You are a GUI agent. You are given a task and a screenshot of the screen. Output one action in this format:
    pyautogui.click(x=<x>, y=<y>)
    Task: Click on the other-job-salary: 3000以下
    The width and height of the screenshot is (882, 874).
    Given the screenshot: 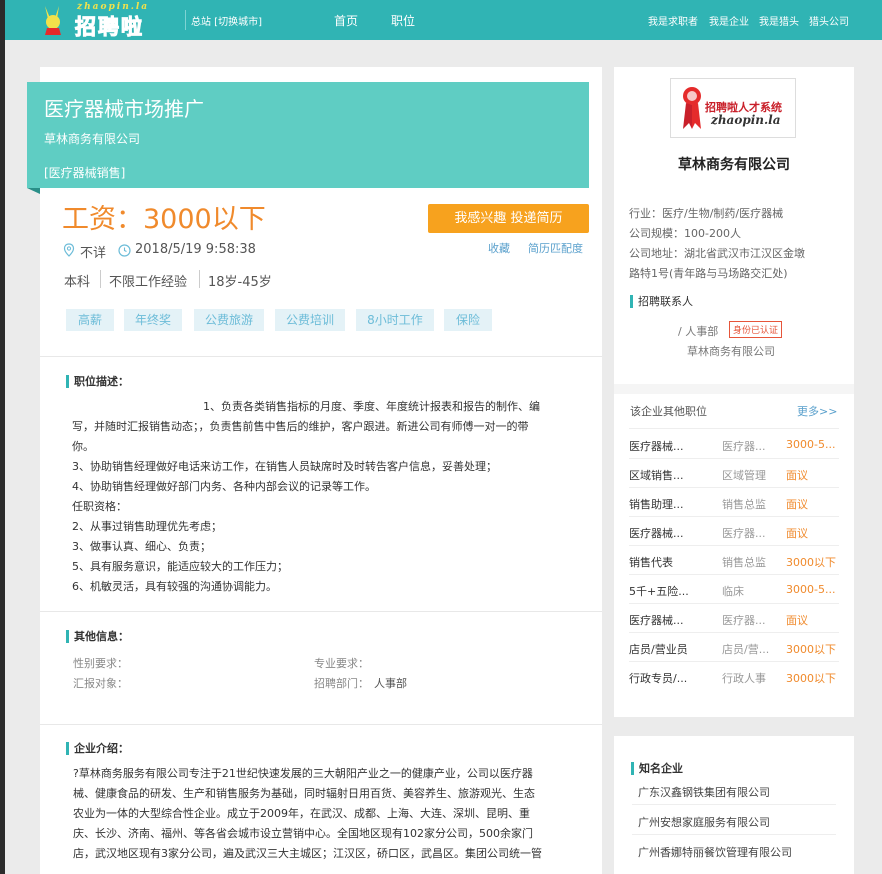 What is the action you would take?
    pyautogui.click(x=811, y=678)
    